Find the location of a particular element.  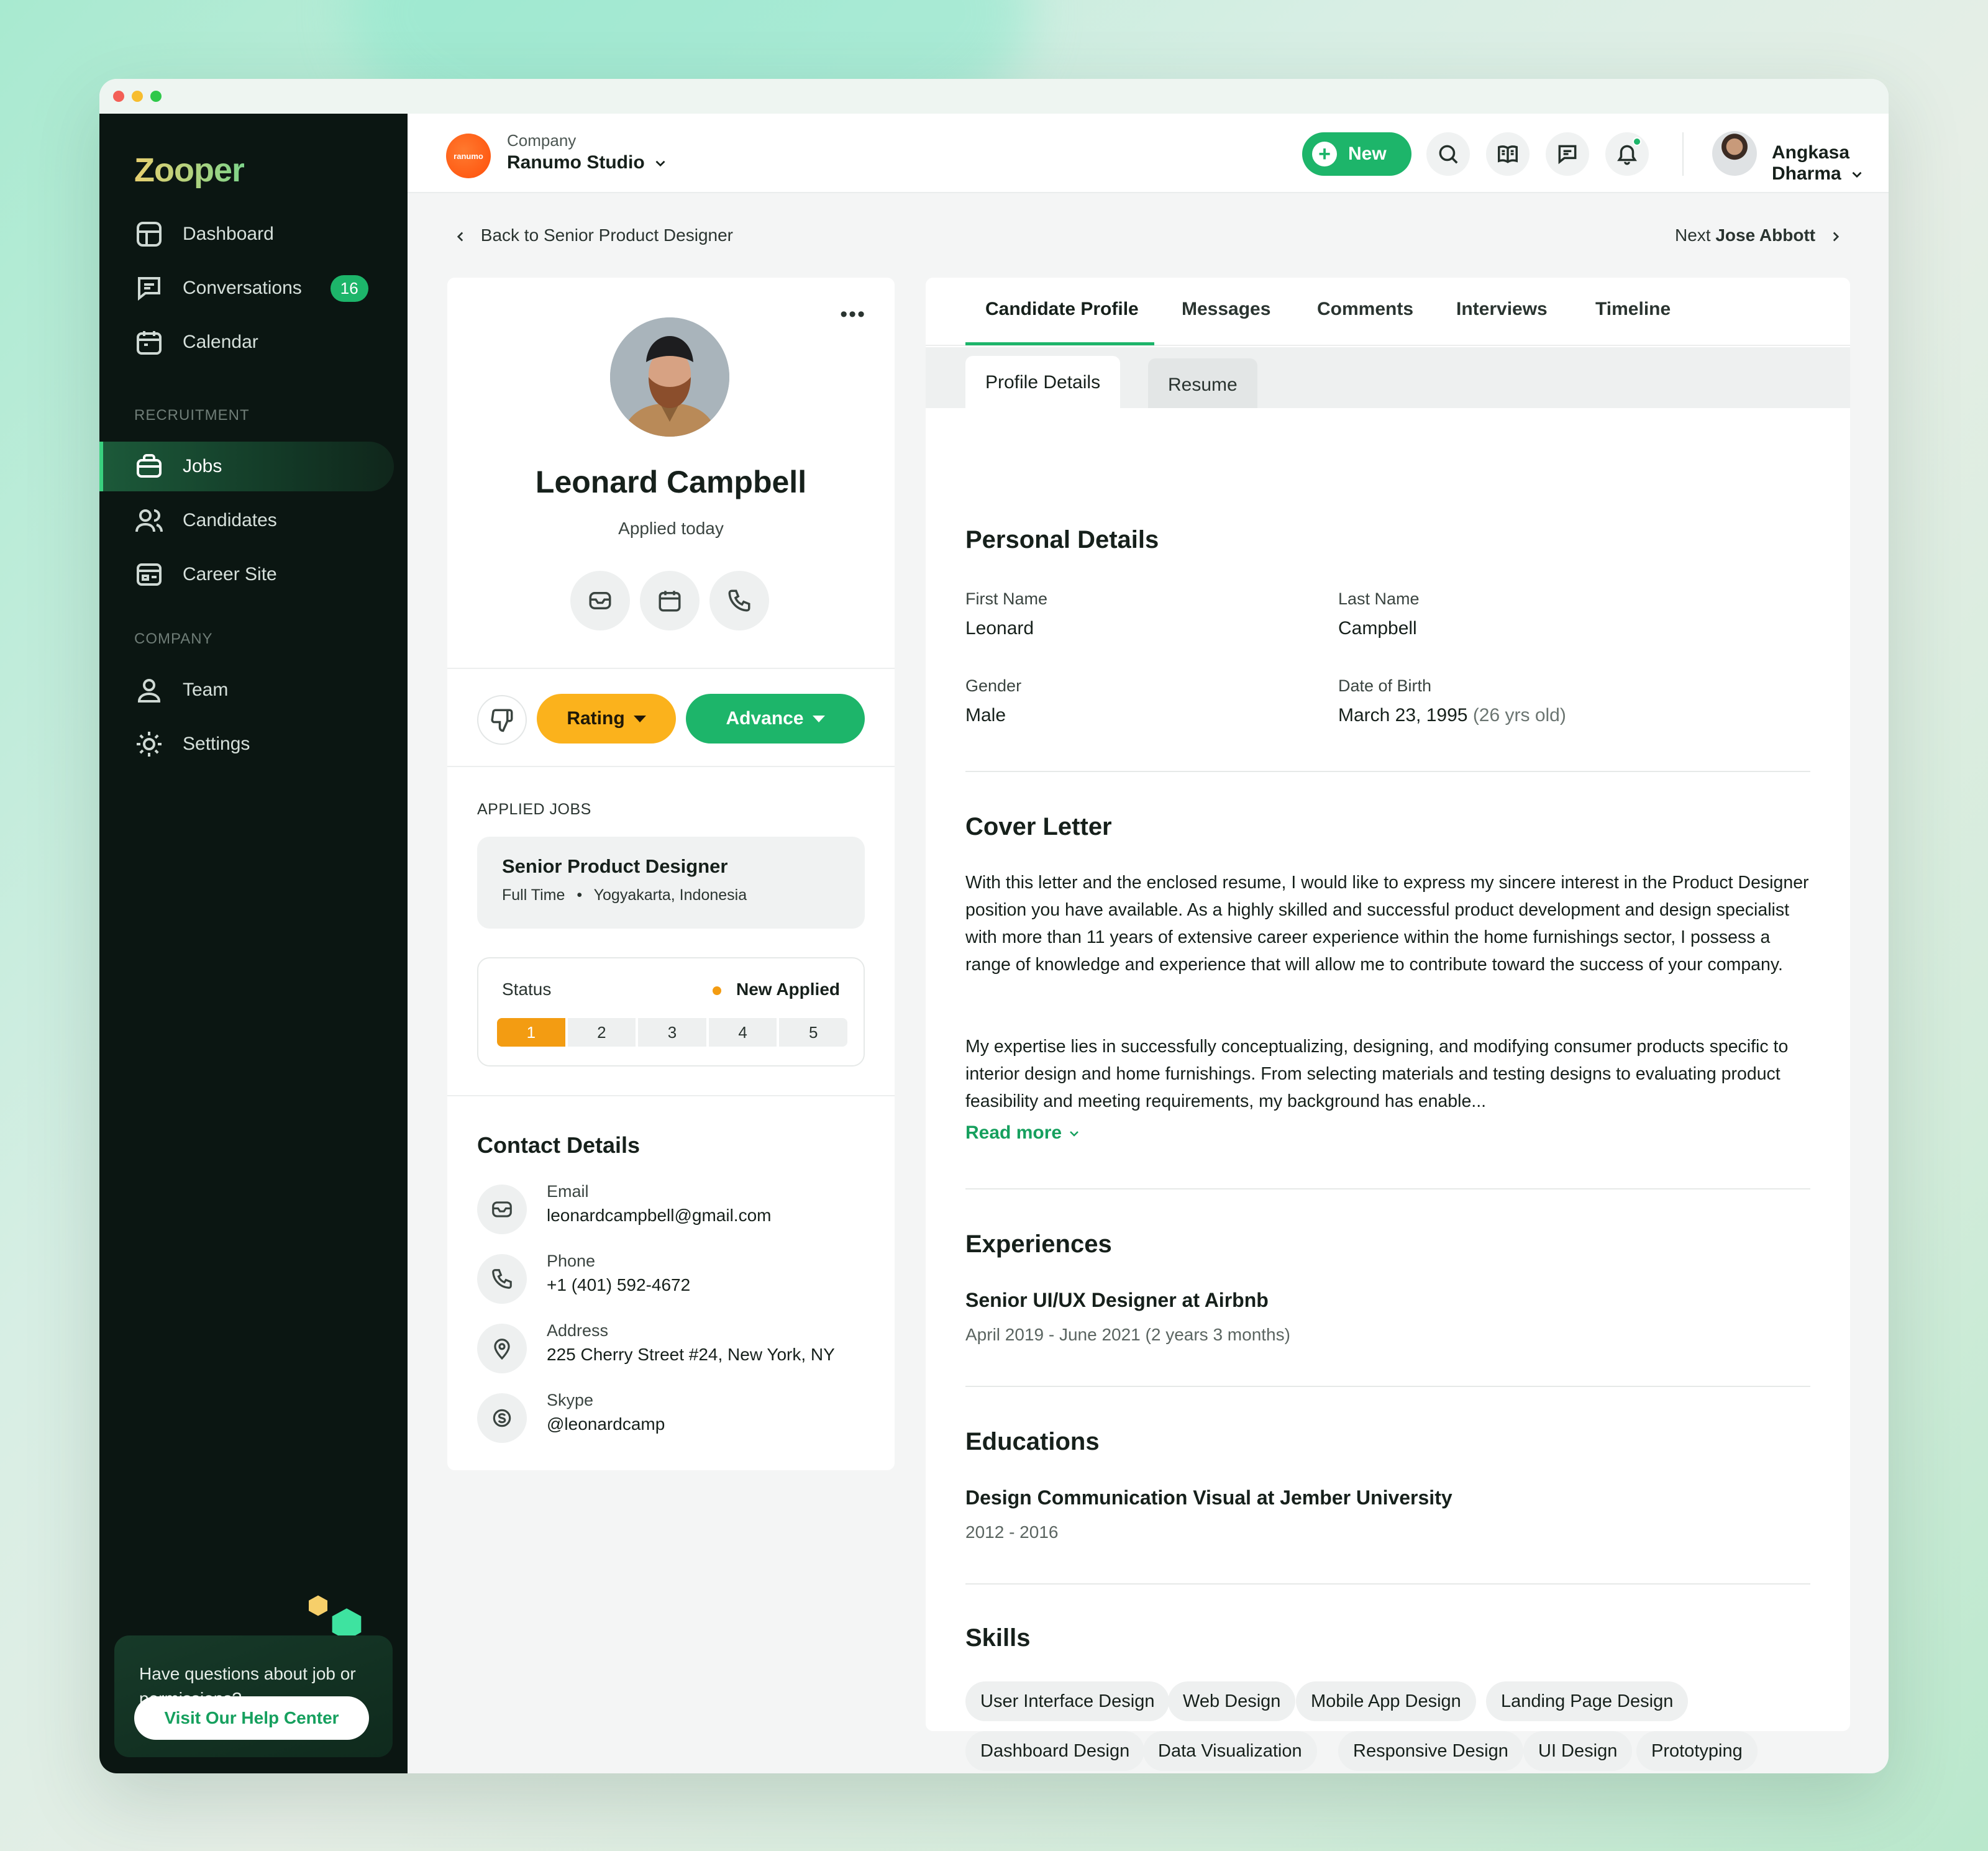

contact-skype-value: @leonardcamp is located at coordinates (606, 1424).